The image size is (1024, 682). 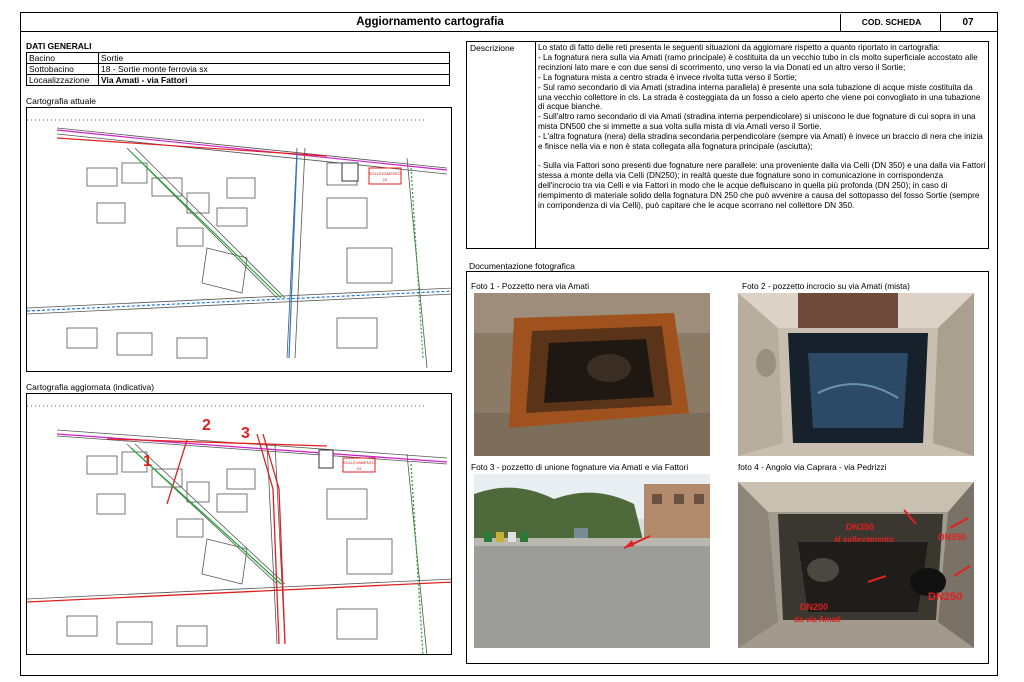 I want to click on description-spacer, so click(x=762, y=156).